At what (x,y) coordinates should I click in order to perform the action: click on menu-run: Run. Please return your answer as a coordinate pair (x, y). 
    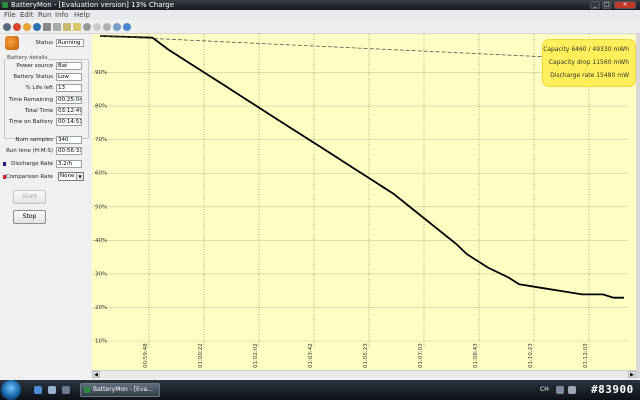
    Looking at the image, I should click on (44, 15).